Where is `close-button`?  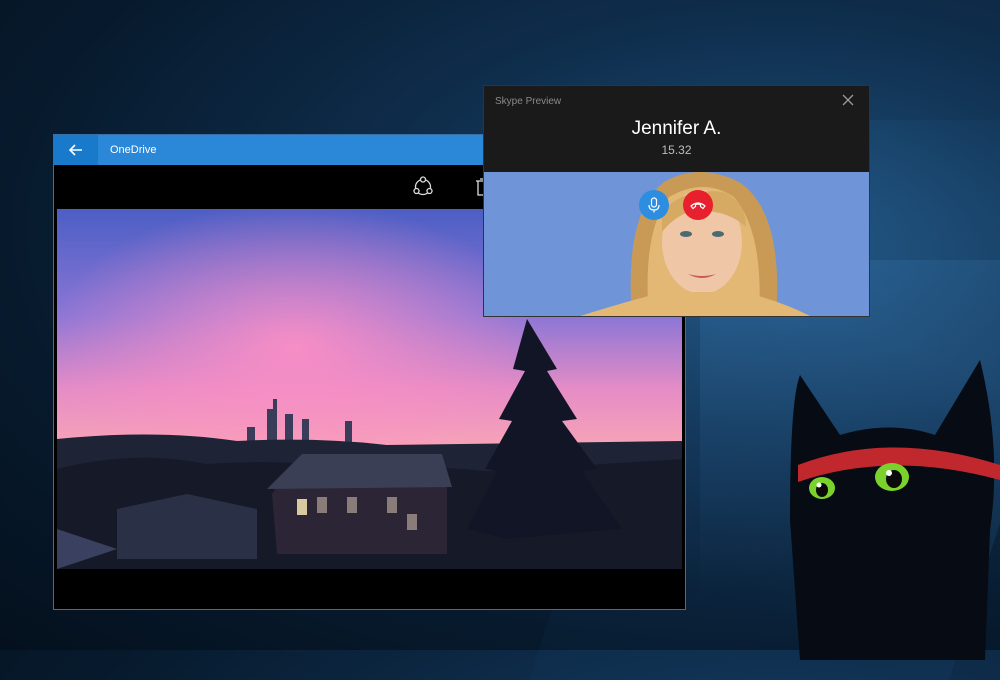
close-button is located at coordinates (848, 100).